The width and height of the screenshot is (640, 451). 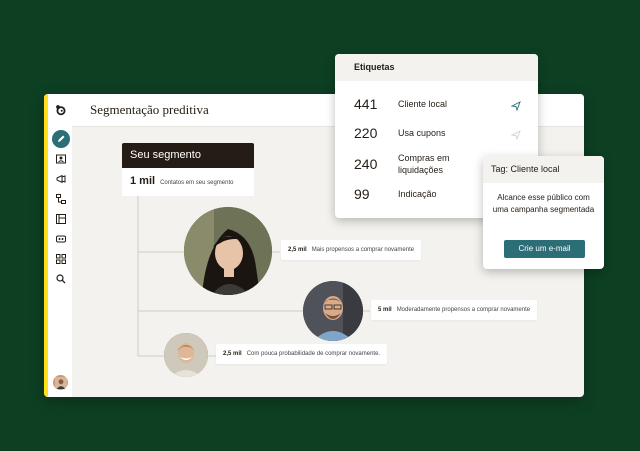 What do you see at coordinates (188, 155) in the screenshot?
I see `segment-title: Seu segmento` at bounding box center [188, 155].